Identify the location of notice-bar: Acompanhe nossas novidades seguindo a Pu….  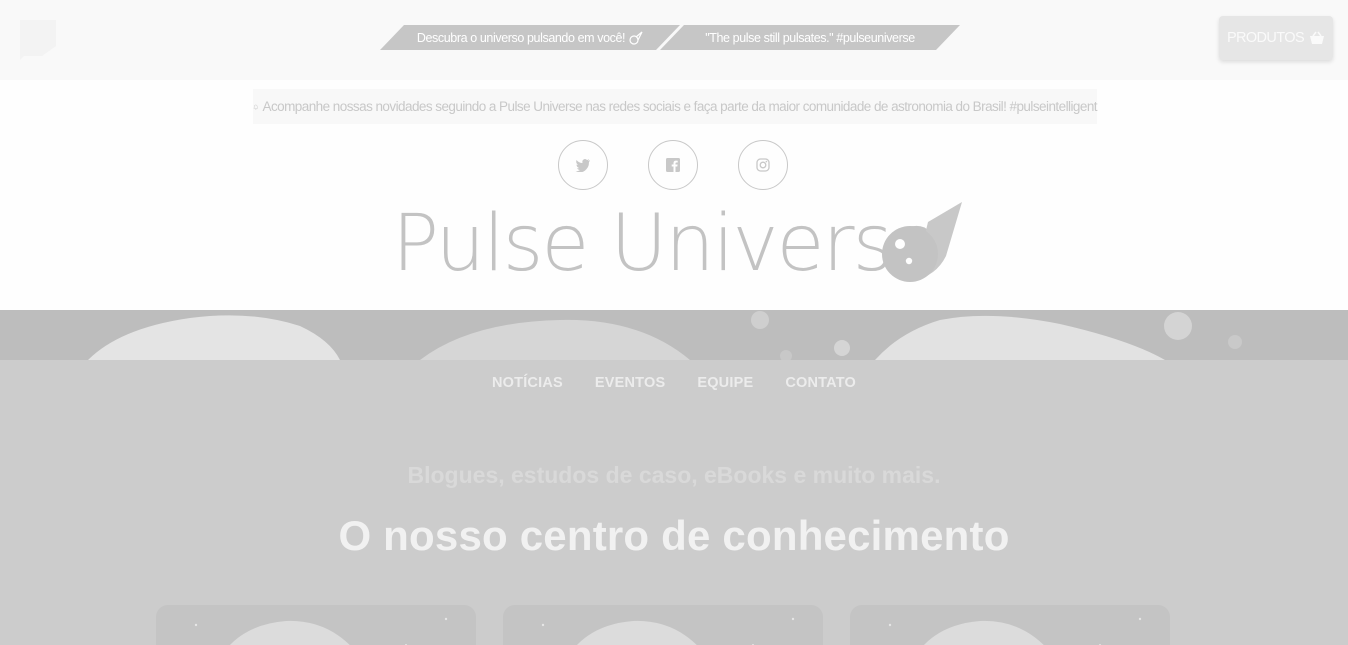
(675, 106).